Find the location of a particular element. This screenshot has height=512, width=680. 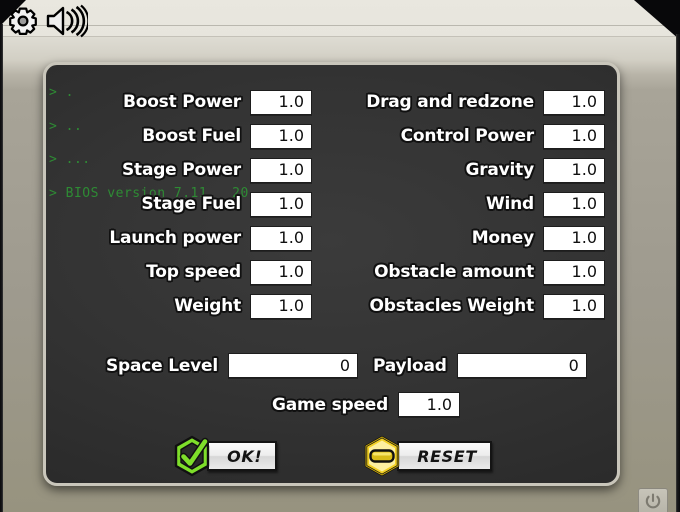

weight-input is located at coordinates (281, 306).